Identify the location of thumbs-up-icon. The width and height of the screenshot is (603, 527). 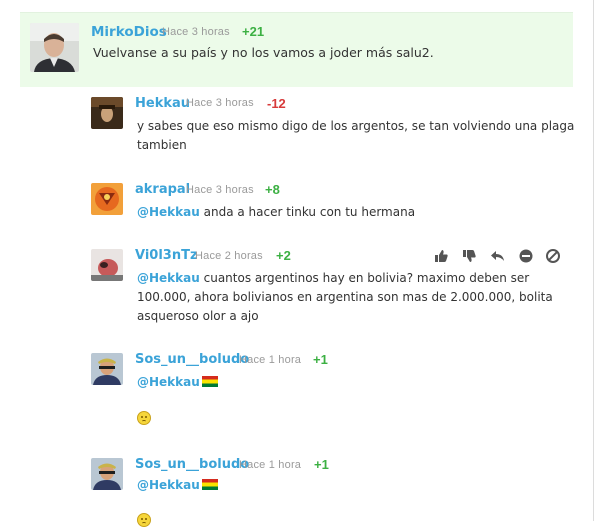
(441, 256).